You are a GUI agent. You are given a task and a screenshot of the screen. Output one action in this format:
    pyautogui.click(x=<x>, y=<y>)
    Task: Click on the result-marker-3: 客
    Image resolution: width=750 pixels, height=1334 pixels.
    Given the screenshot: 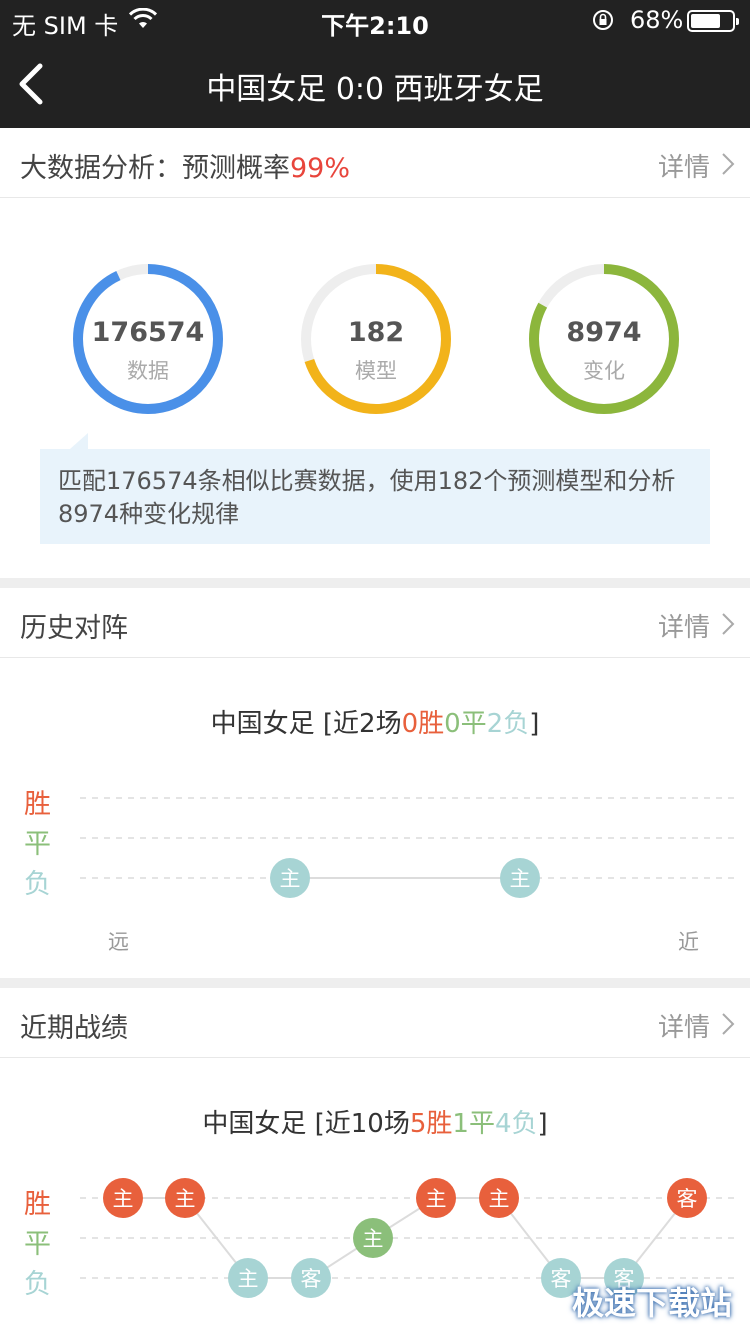 What is the action you would take?
    pyautogui.click(x=311, y=1278)
    